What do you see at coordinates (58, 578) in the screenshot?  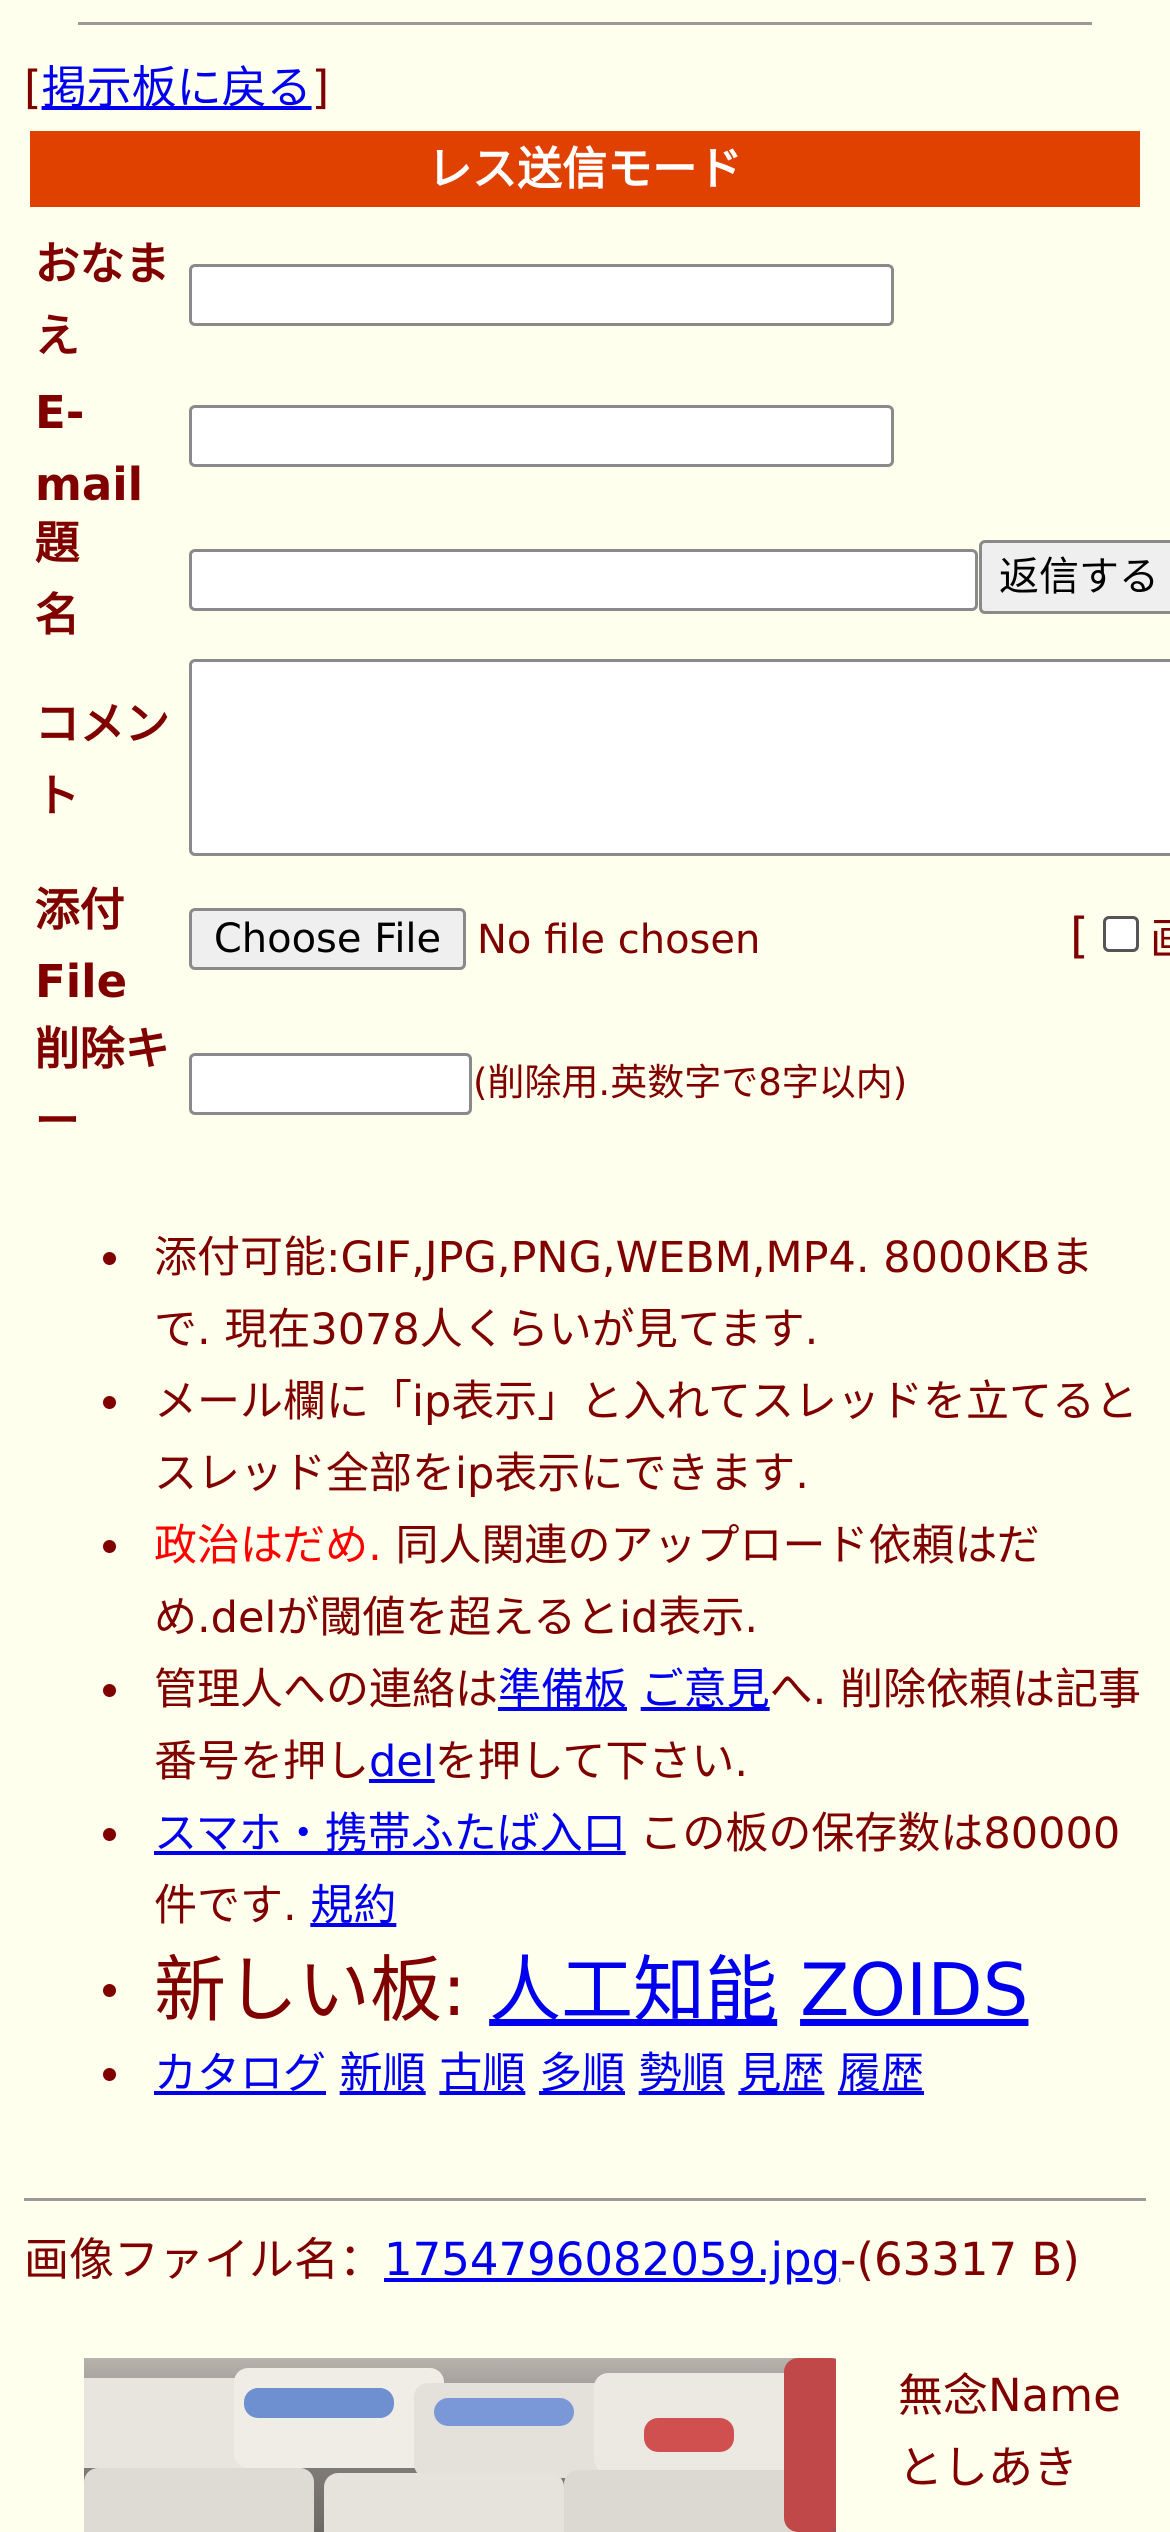 I see `subject-label: 題名` at bounding box center [58, 578].